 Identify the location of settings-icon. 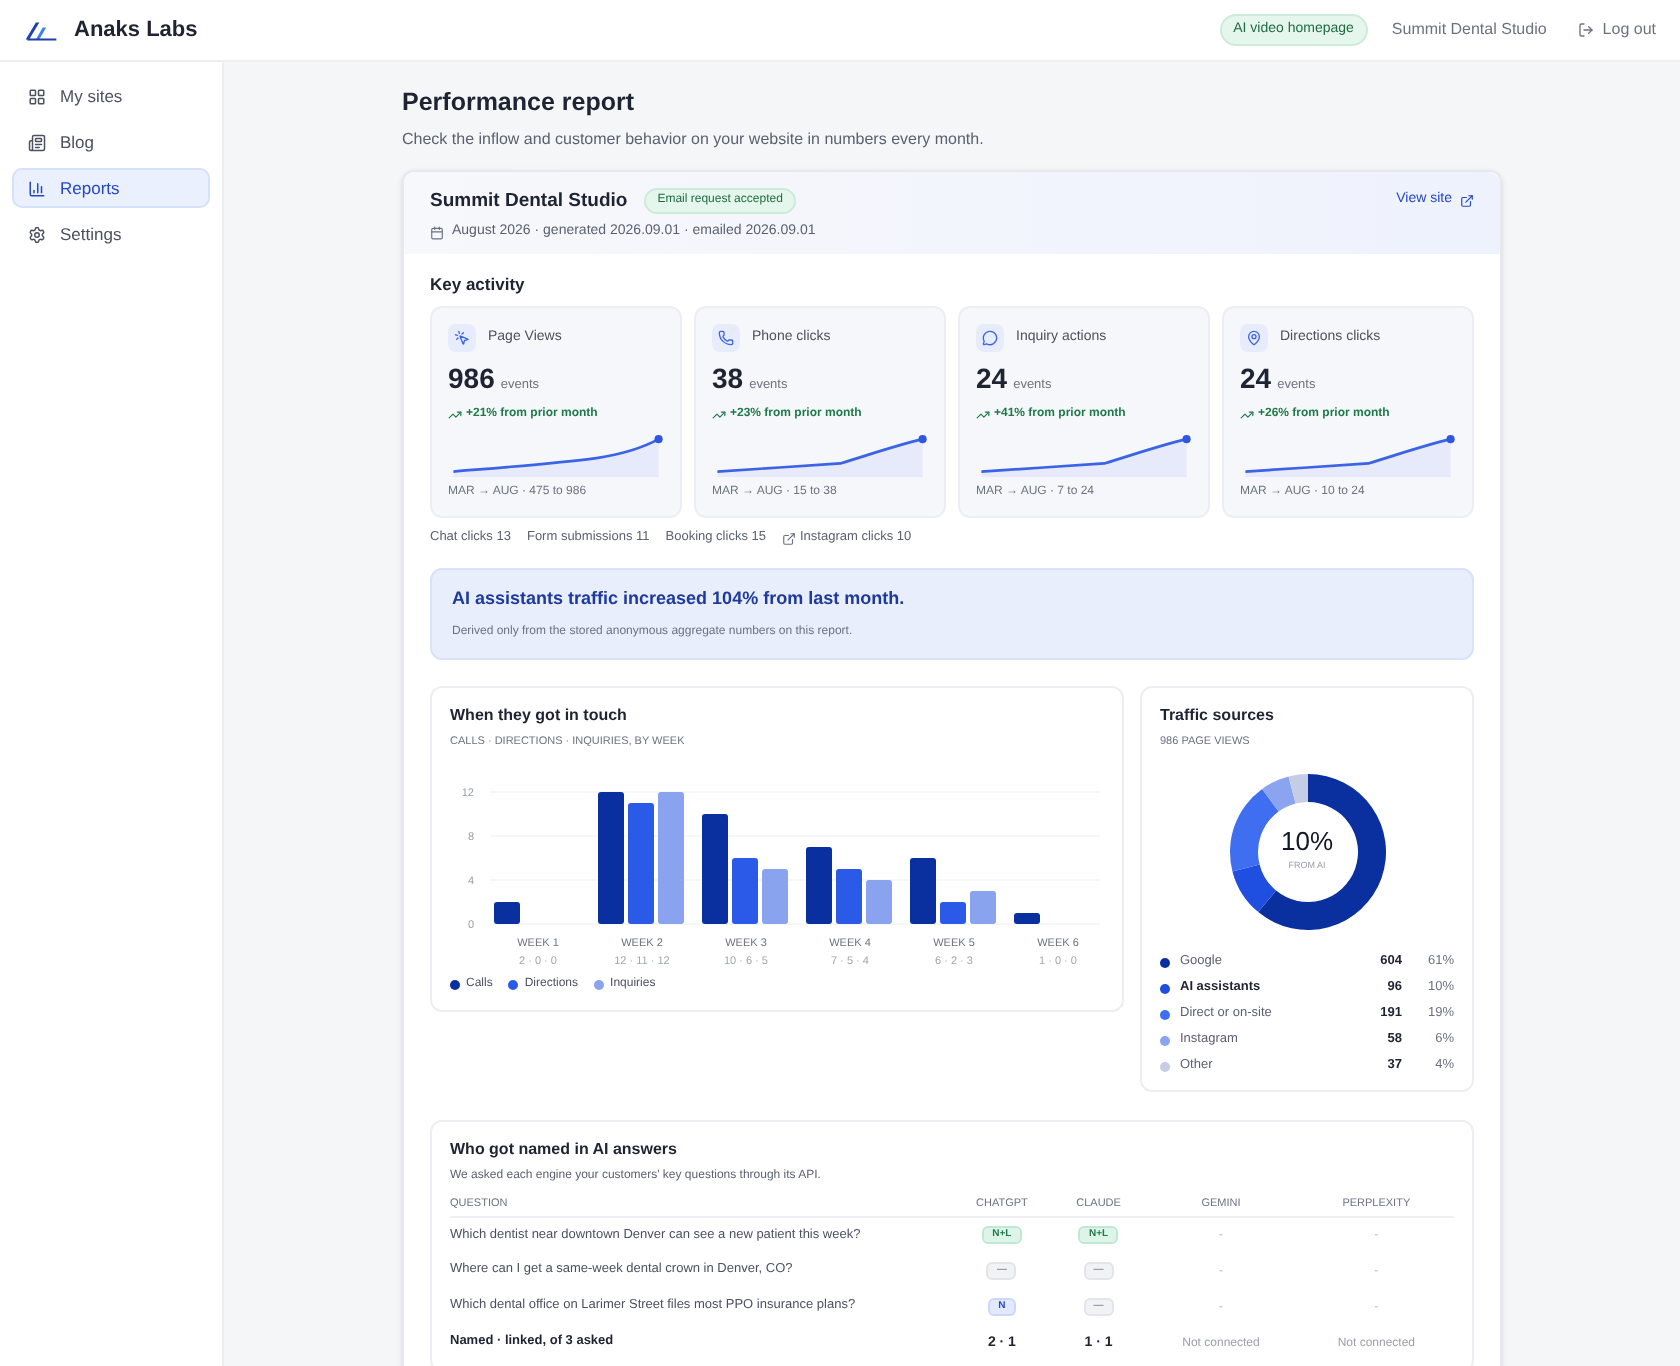
(37, 234).